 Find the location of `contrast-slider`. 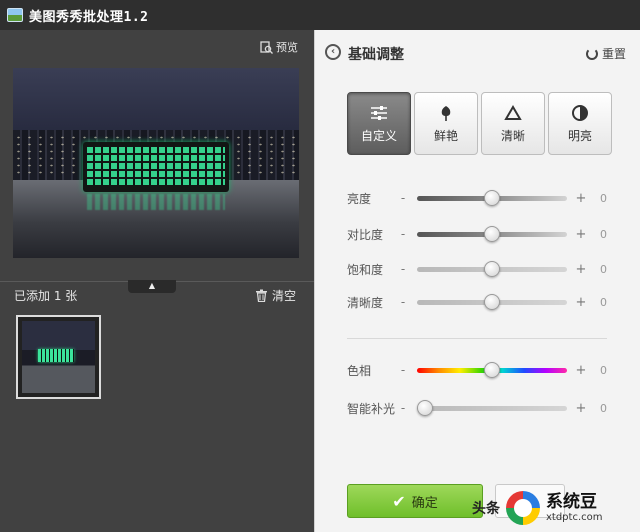

contrast-slider is located at coordinates (492, 234).